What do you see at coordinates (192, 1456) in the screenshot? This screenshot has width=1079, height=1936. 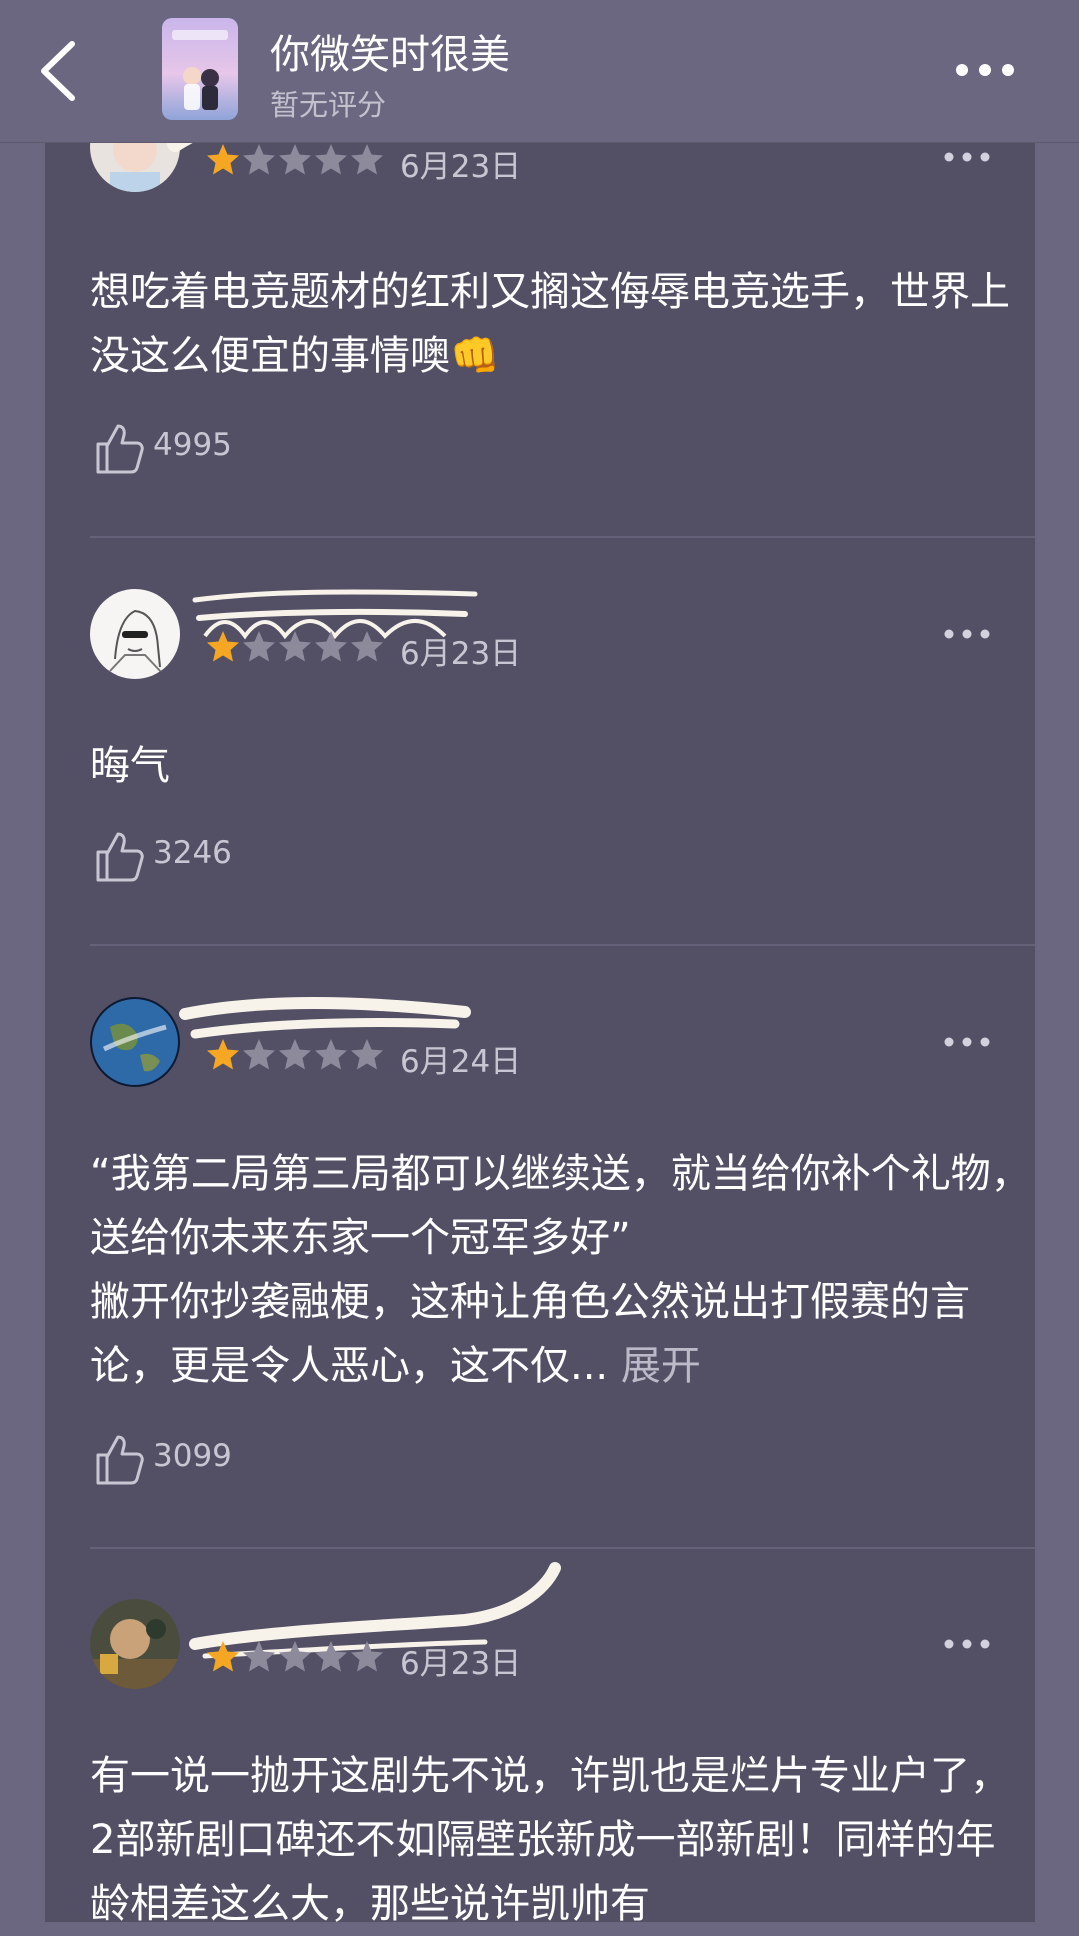 I see `like-count: 3099` at bounding box center [192, 1456].